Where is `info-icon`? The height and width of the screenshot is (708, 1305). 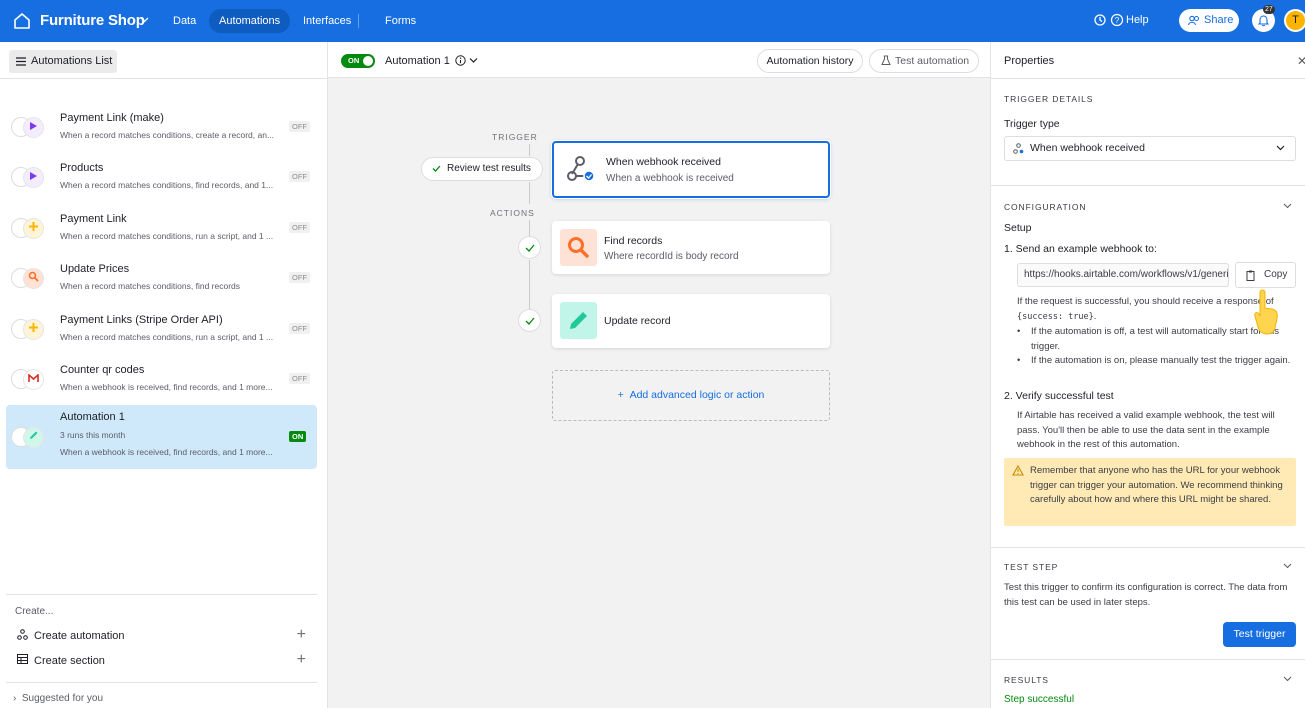
info-icon is located at coordinates (460, 60).